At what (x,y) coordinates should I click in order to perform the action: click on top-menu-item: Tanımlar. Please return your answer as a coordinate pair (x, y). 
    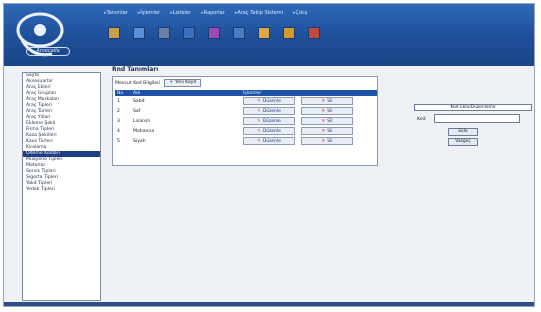
    Looking at the image, I should click on (116, 13).